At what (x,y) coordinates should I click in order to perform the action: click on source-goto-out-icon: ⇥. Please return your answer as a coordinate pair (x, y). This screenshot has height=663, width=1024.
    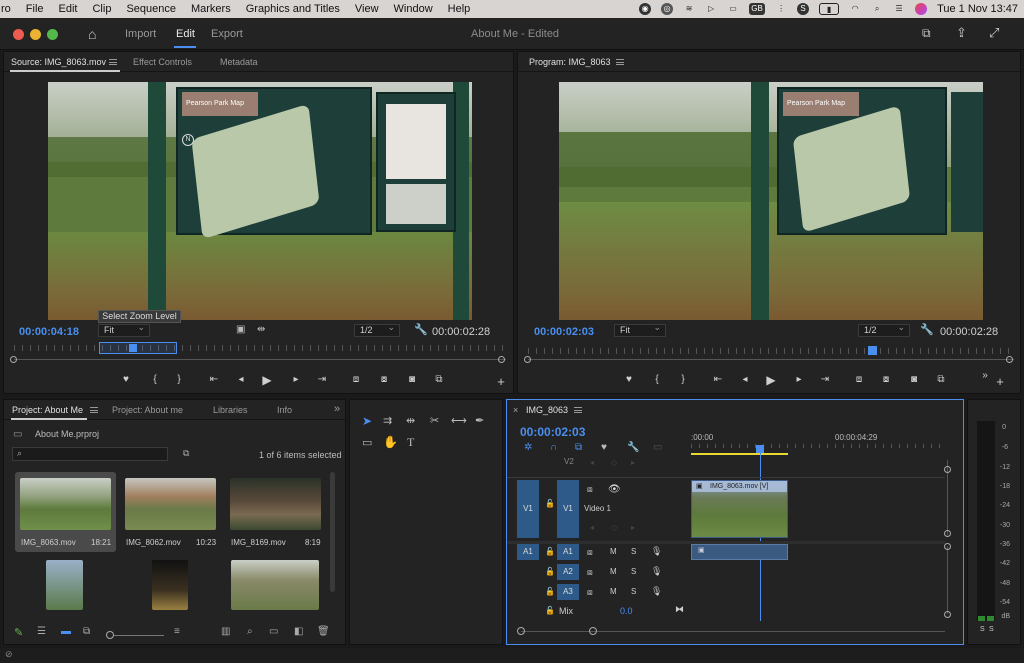
    Looking at the image, I should click on (322, 379).